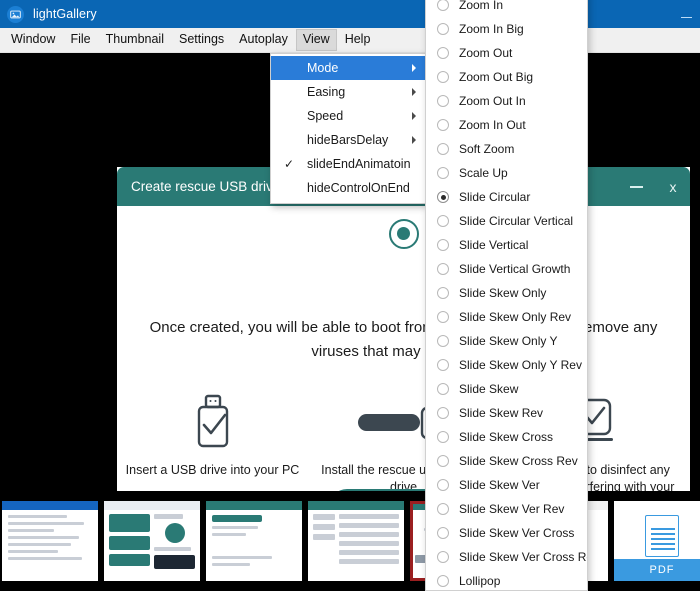 Image resolution: width=700 pixels, height=591 pixels. I want to click on window-title: lightGallery, so click(65, 14).